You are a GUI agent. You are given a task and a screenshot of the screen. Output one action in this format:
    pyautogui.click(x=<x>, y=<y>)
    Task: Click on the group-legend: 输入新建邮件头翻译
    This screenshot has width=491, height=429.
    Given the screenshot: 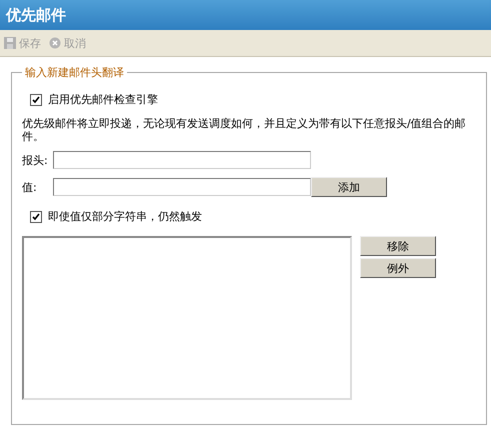 What is the action you would take?
    pyautogui.click(x=74, y=72)
    